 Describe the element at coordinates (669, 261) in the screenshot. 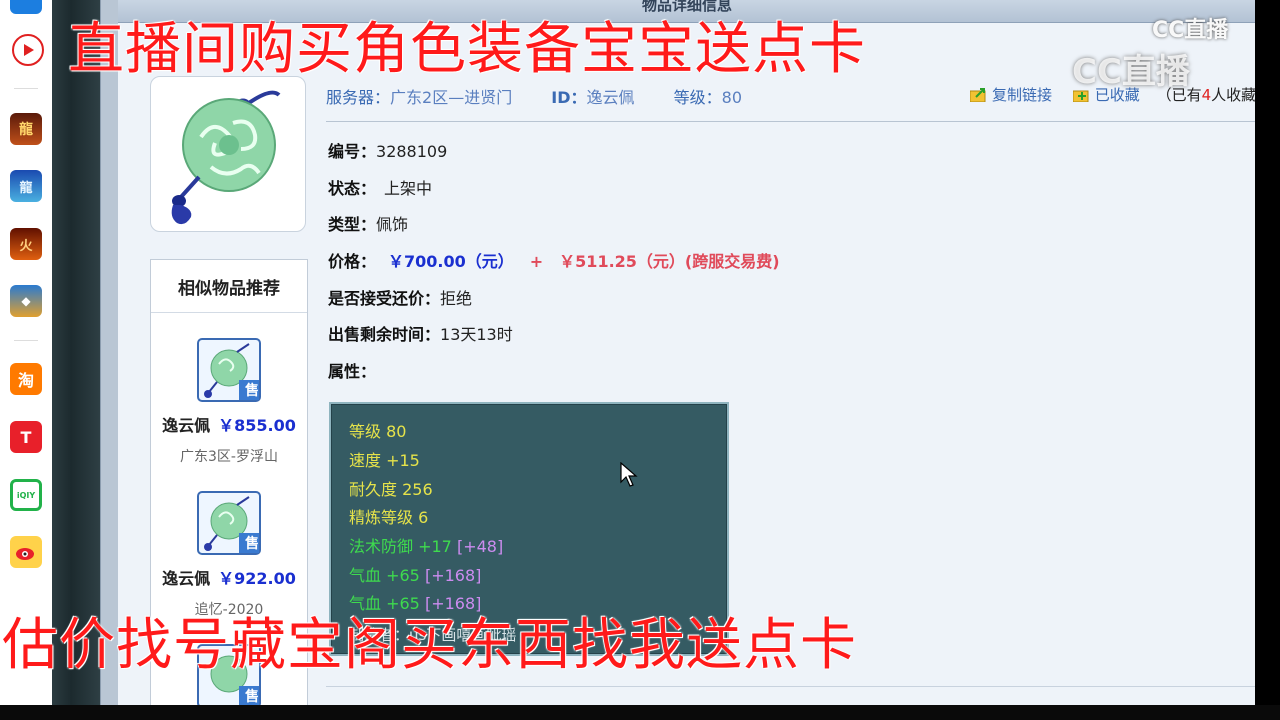

I see `cross-server-fee: ￥511.25（元）(跨服交易费)` at that location.